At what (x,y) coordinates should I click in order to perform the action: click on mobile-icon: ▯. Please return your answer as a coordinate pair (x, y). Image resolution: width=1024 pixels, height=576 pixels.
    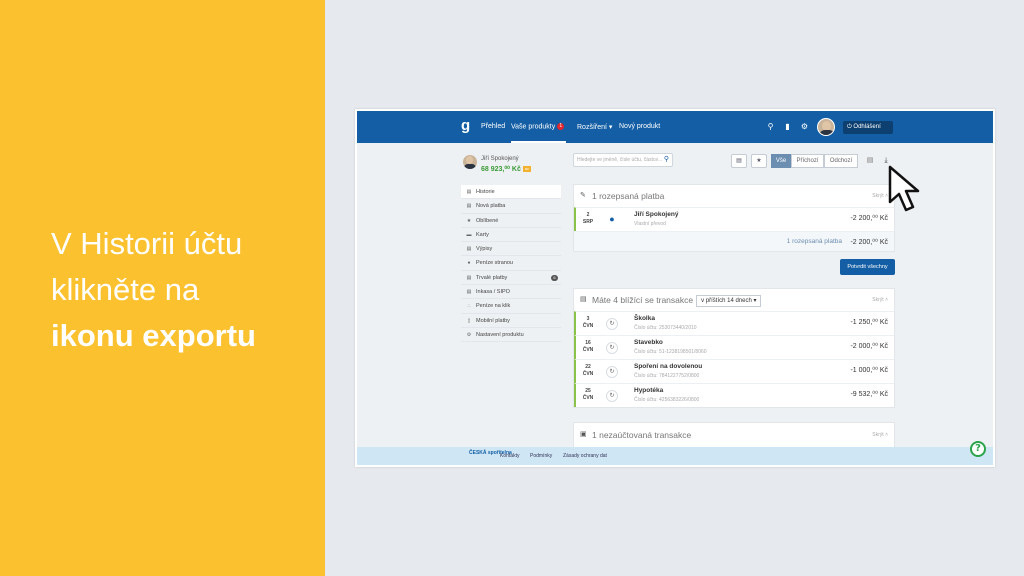
    Looking at the image, I should click on (469, 320).